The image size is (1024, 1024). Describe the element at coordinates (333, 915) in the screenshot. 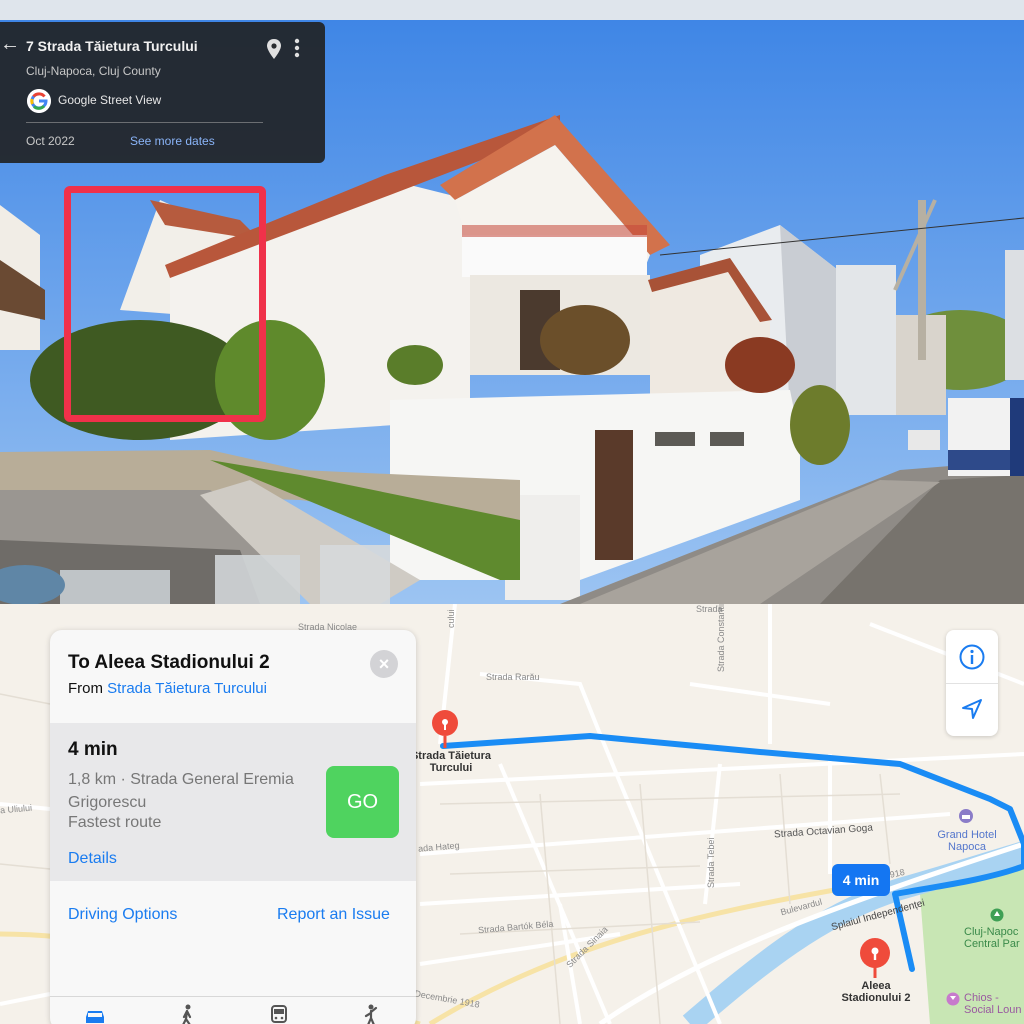

I see `report-issue-link: Report an Issue` at that location.